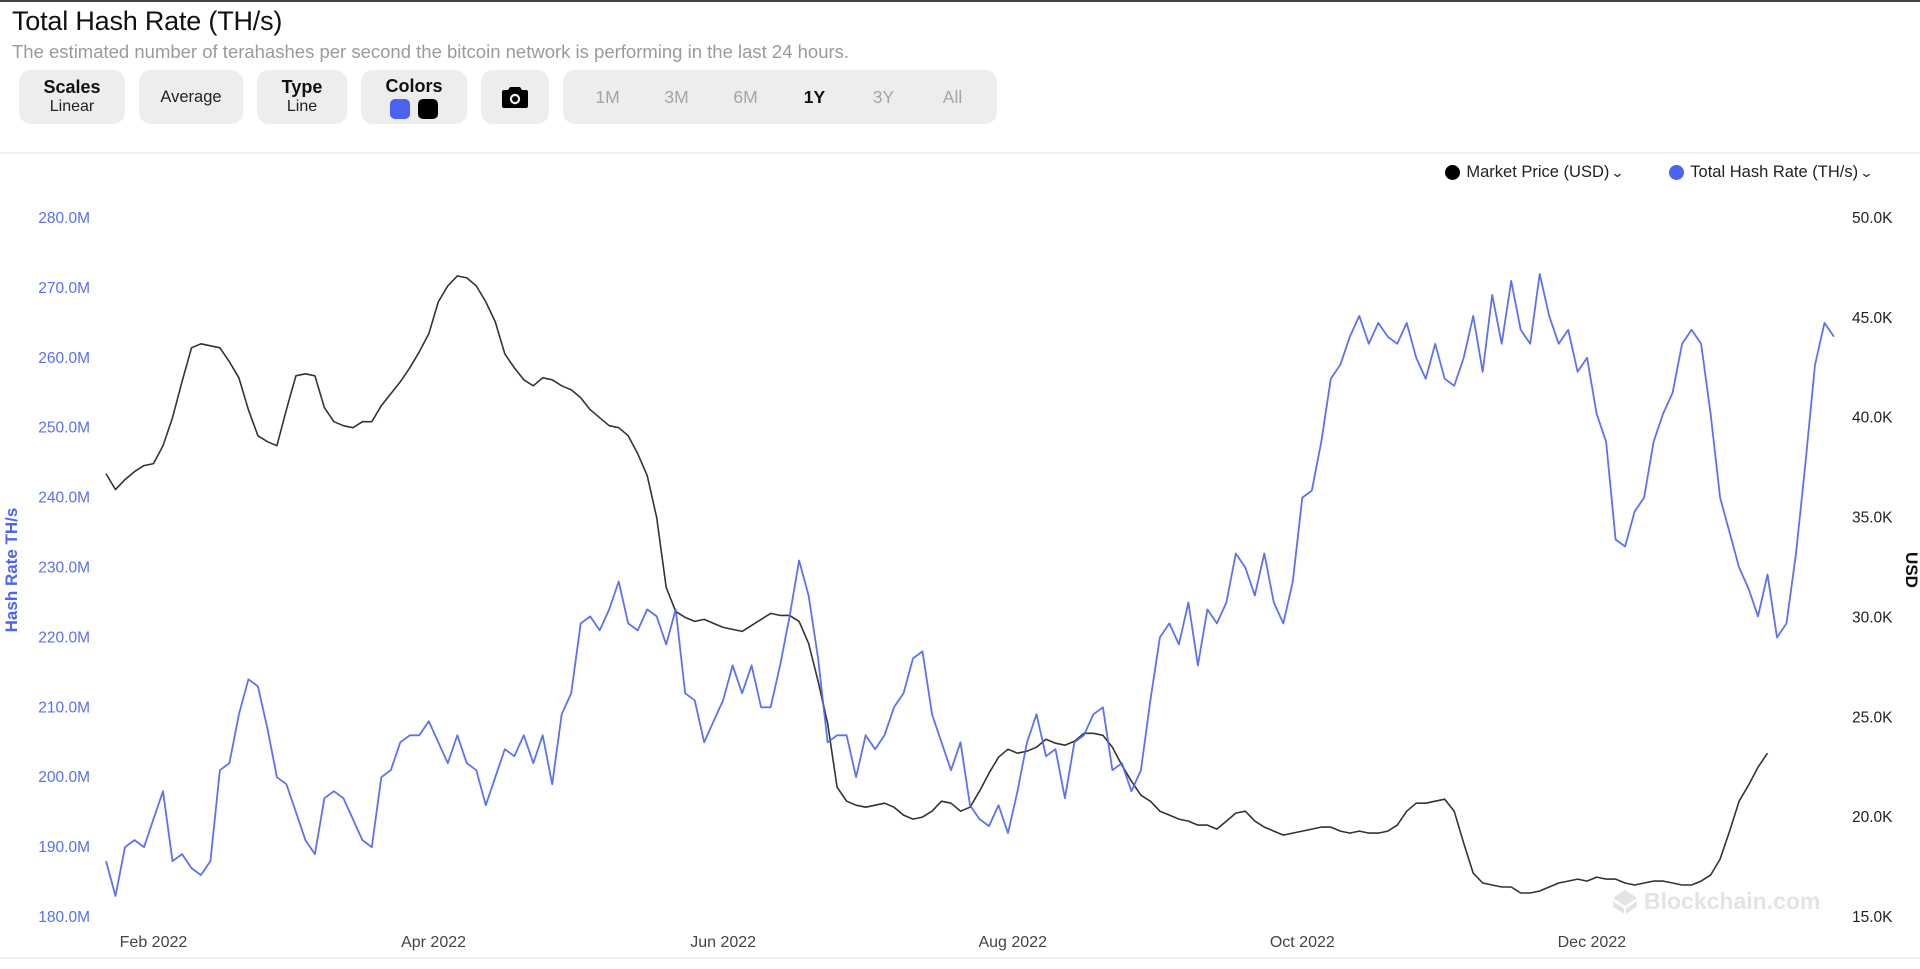  What do you see at coordinates (1625, 901) in the screenshot?
I see `blockchain-logo-icon` at bounding box center [1625, 901].